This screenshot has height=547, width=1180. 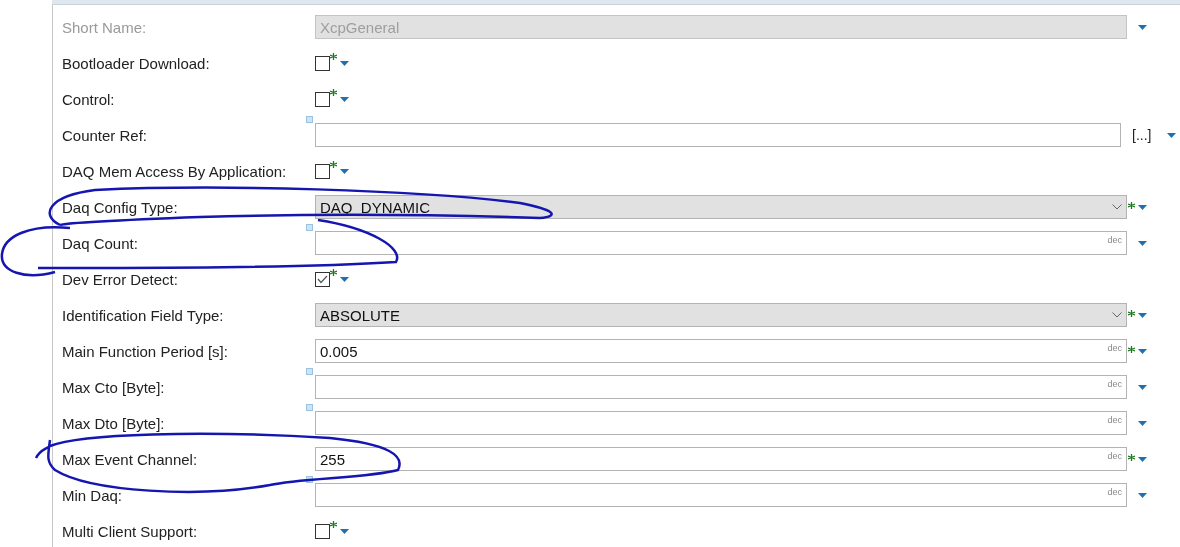 What do you see at coordinates (105, 135) in the screenshot?
I see `field-label: Counter Ref:` at bounding box center [105, 135].